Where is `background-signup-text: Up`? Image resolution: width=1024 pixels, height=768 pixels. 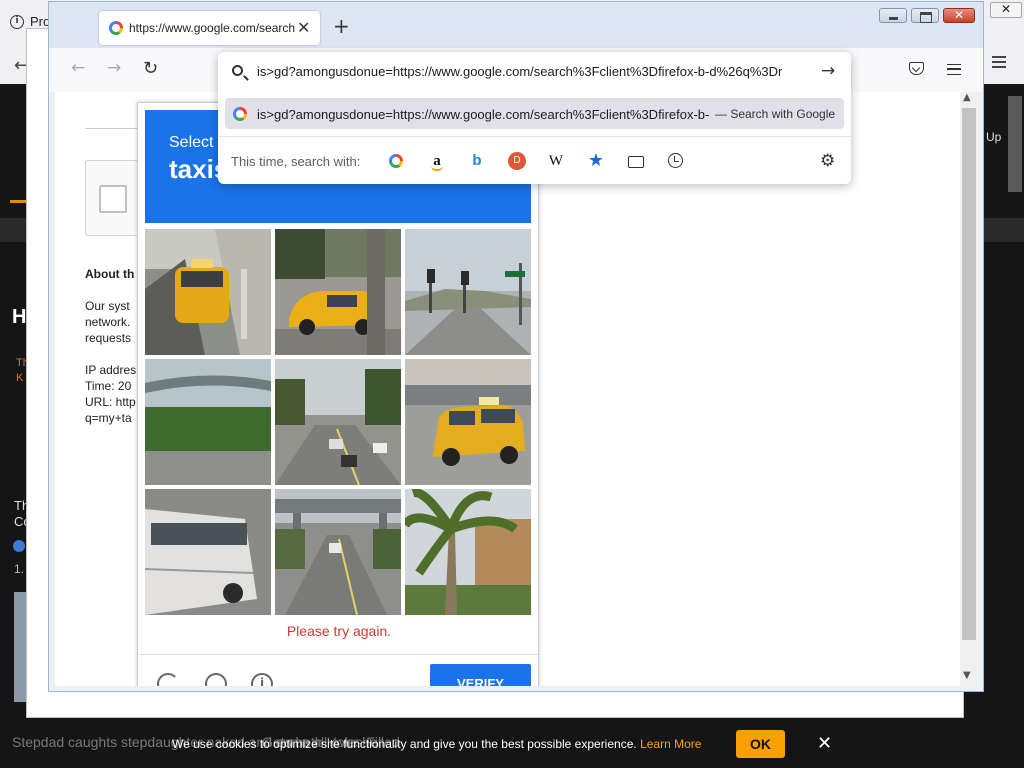 background-signup-text: Up is located at coordinates (993, 137).